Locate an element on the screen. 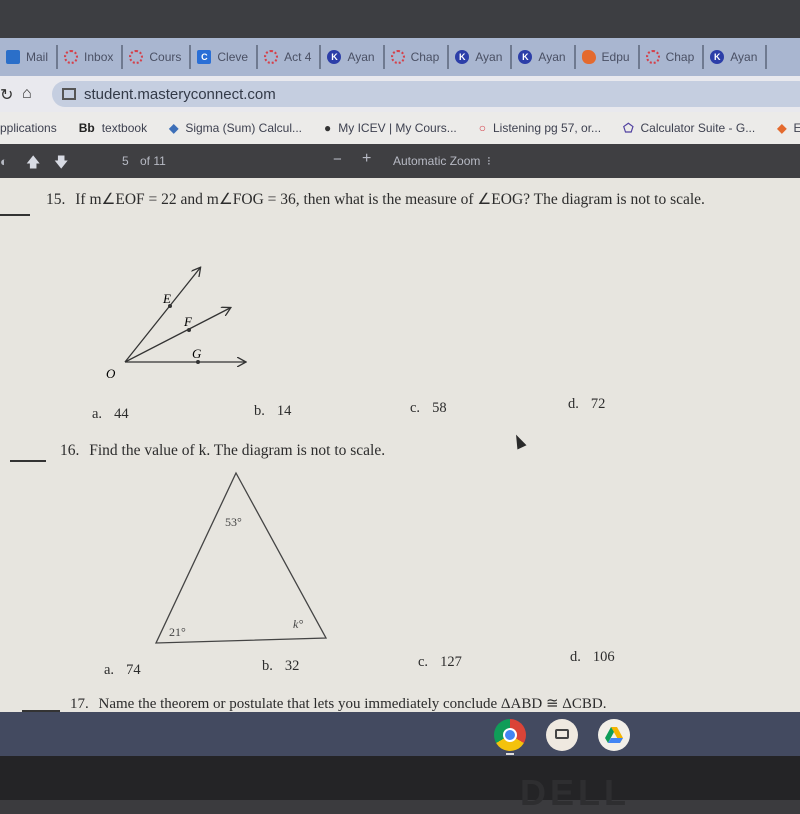  home-icon: ⌂ is located at coordinates (27, 94).